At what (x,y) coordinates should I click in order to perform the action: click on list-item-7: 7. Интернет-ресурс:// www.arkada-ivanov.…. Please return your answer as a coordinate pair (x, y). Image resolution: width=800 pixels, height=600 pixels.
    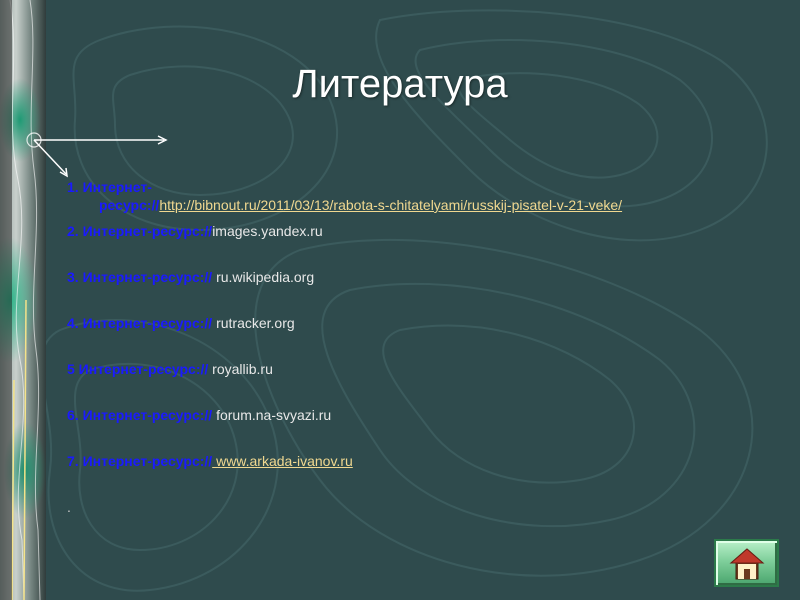
    Looking at the image, I should click on (417, 461).